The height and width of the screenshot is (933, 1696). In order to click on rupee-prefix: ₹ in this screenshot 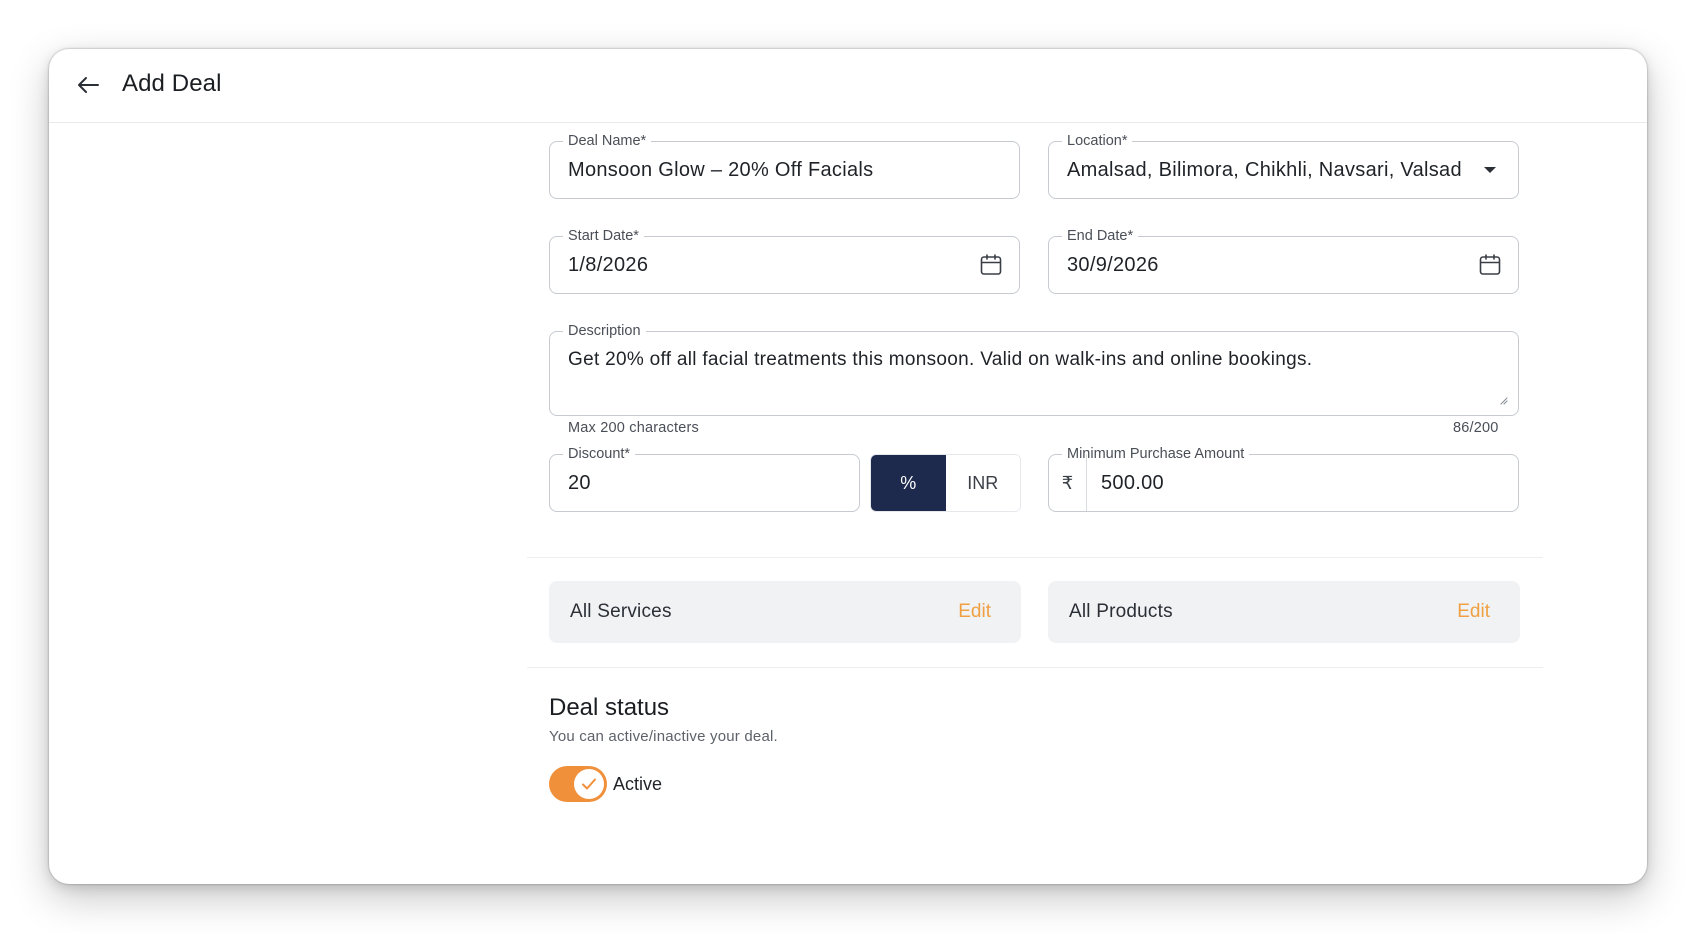, I will do `click(1068, 483)`.